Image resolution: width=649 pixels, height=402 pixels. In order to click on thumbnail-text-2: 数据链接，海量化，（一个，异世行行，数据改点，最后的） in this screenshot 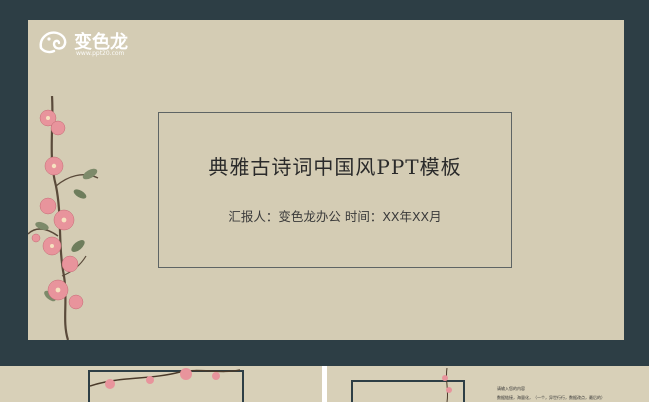, I will do `click(551, 397)`.